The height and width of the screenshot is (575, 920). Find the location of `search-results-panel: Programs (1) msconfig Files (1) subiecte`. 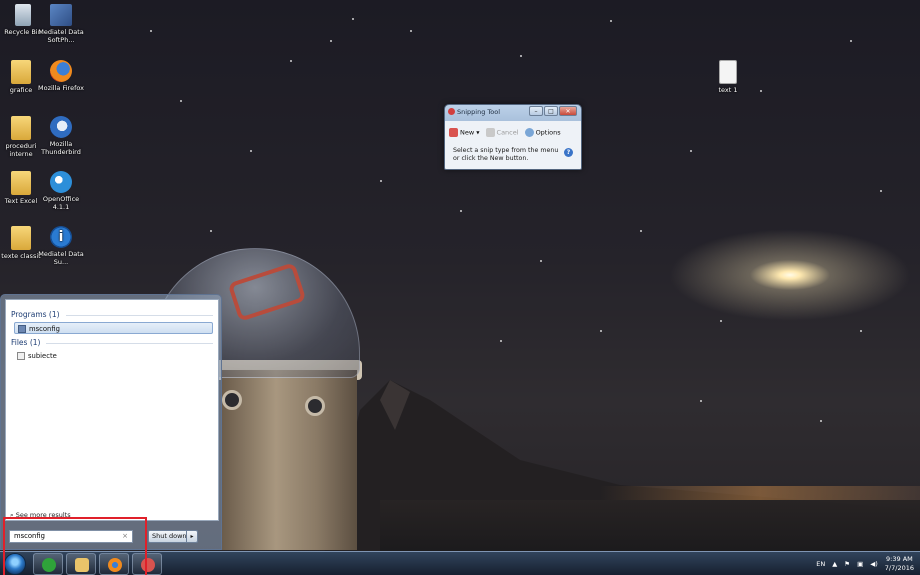

search-results-panel: Programs (1) msconfig Files (1) subiecte is located at coordinates (112, 410).